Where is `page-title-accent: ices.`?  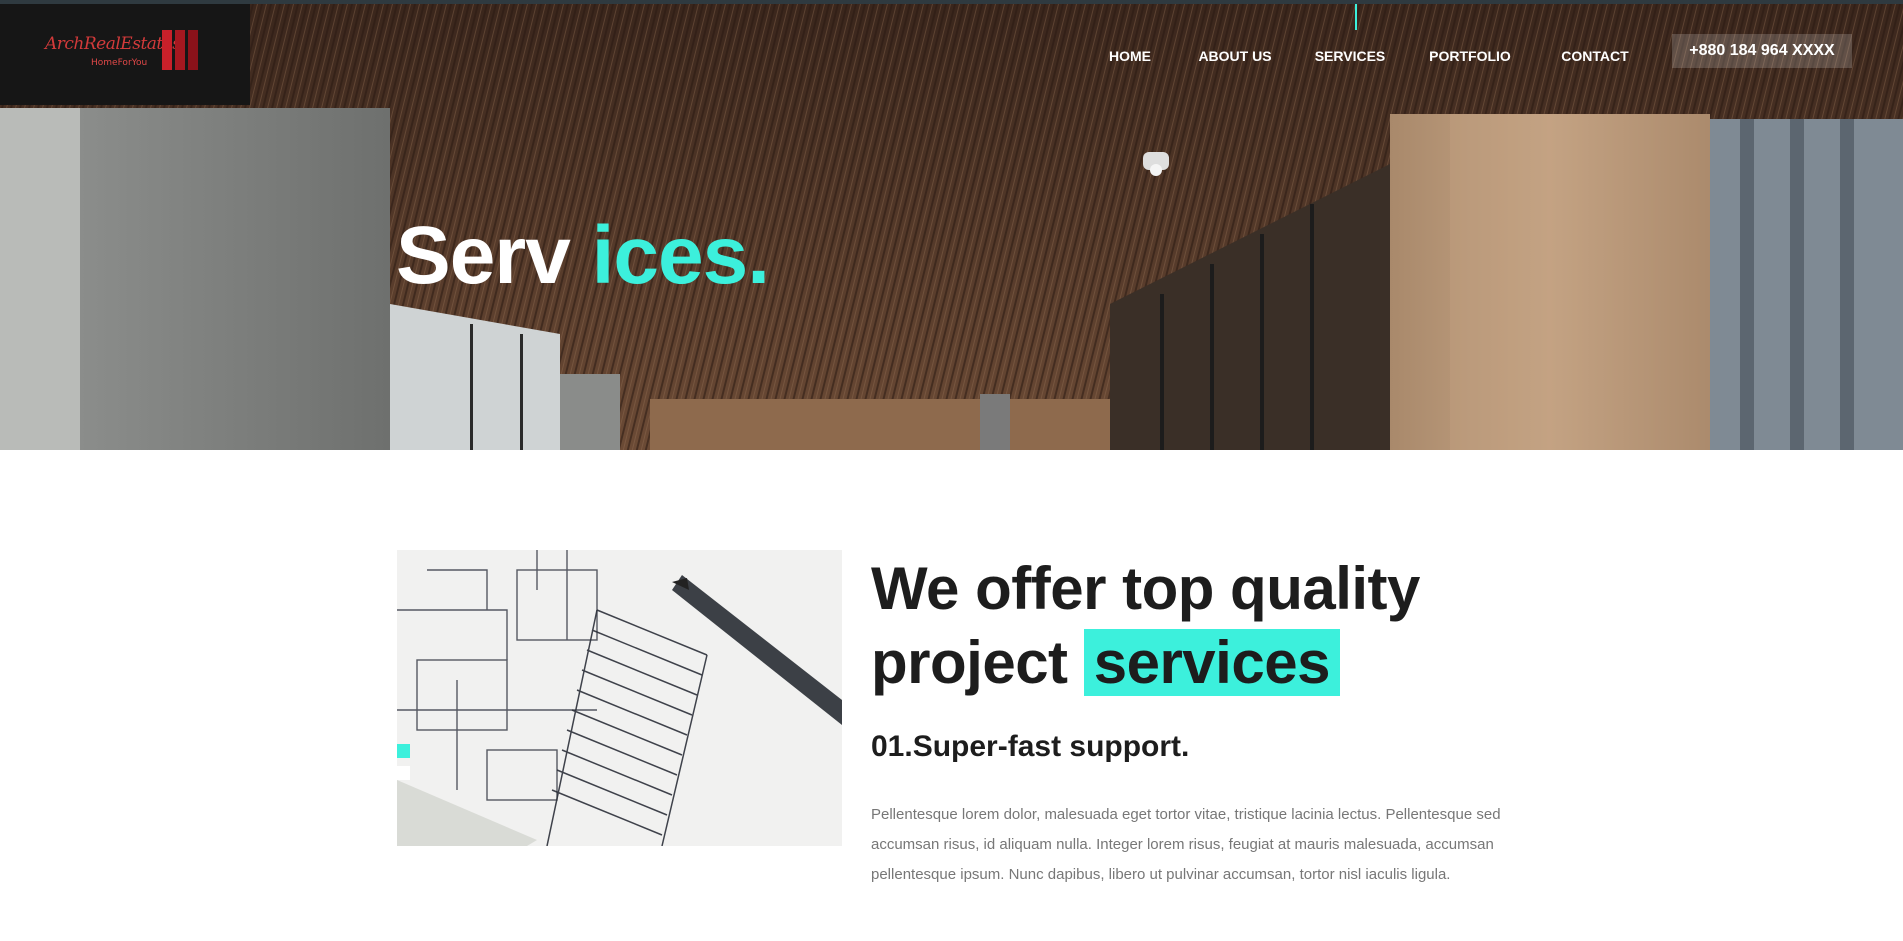 page-title-accent: ices. is located at coordinates (680, 255).